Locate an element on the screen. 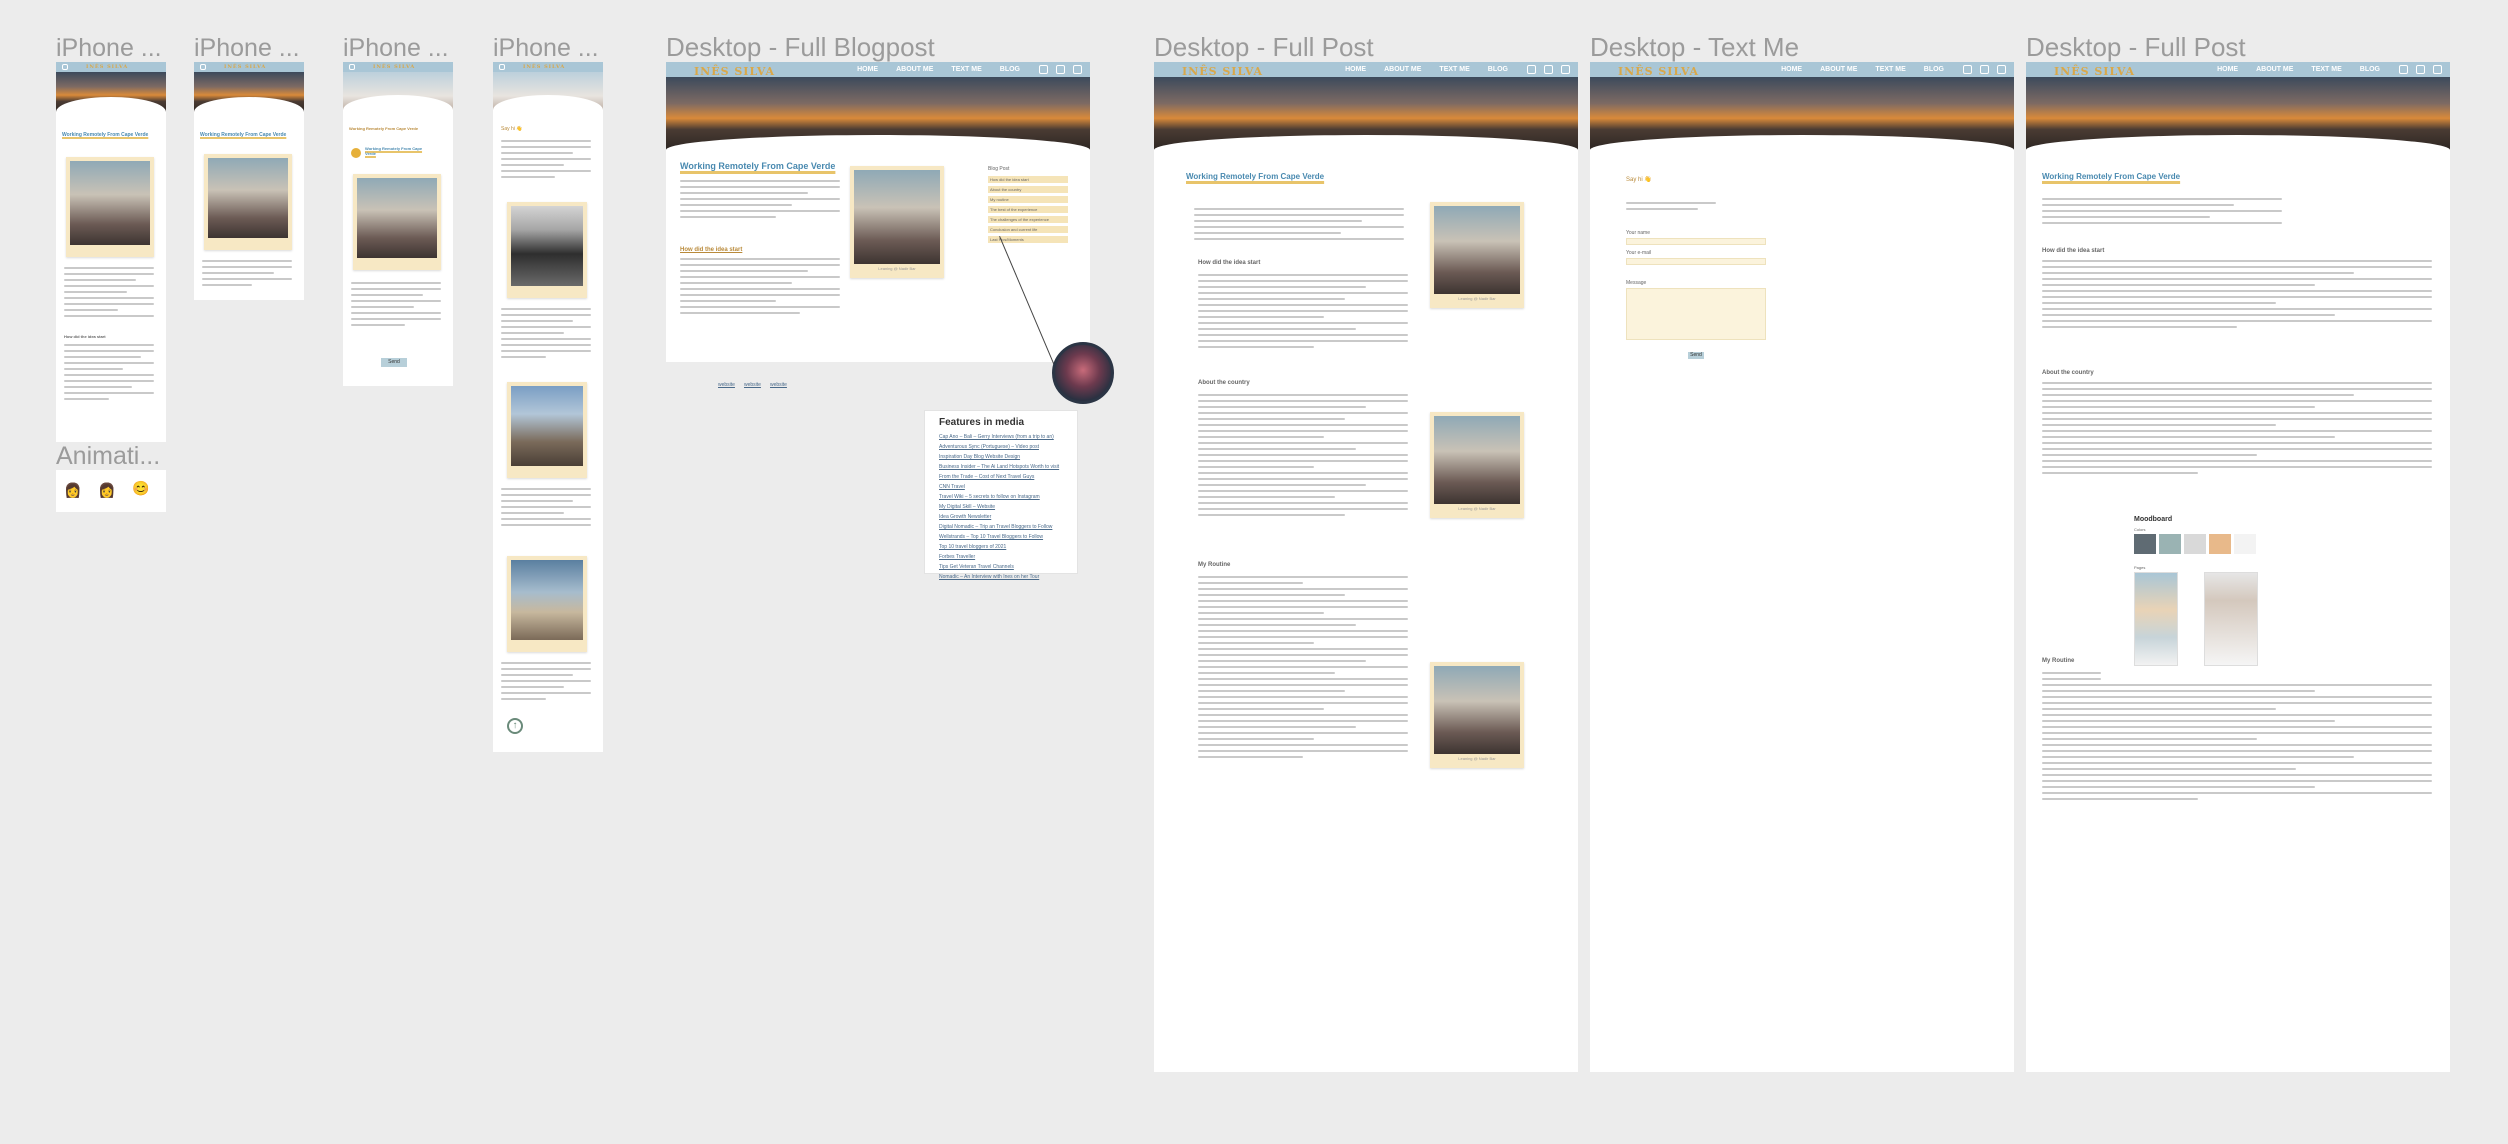 The width and height of the screenshot is (2508, 1144). emoji-animation-3: 😊 is located at coordinates (141, 488).